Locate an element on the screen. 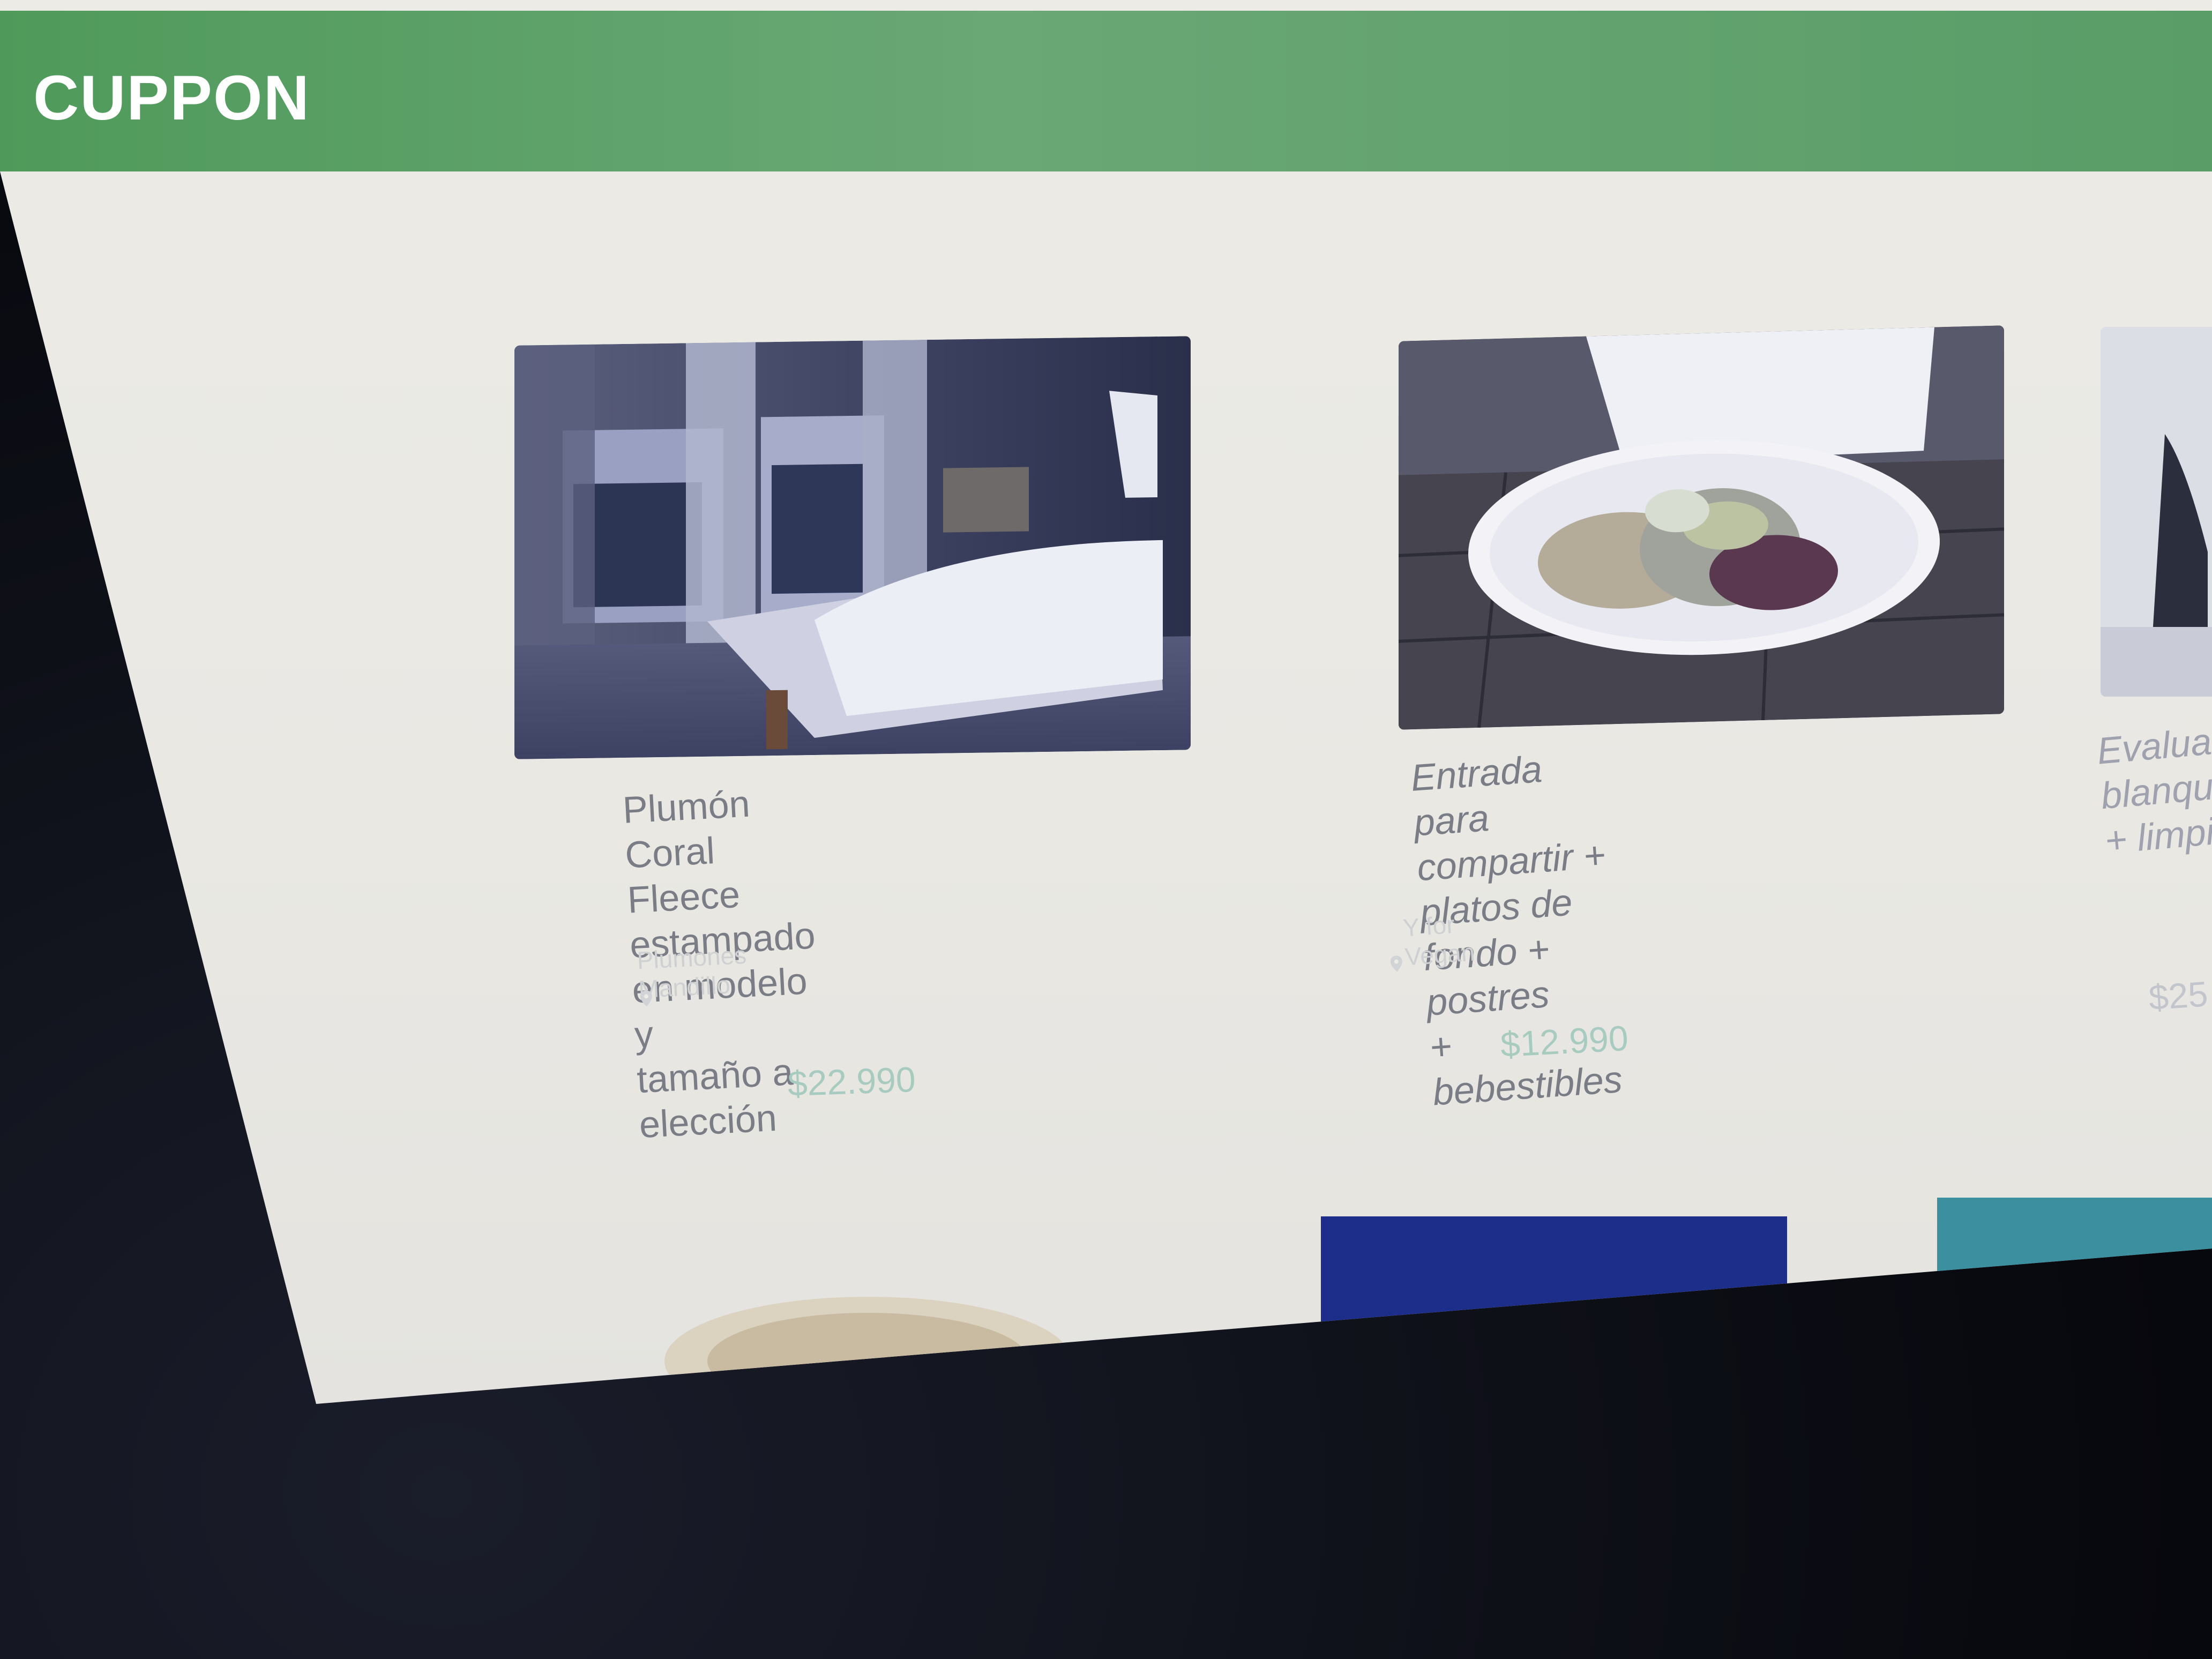 Image resolution: width=2212 pixels, height=1659 pixels. dental-photo is located at coordinates (2156, 512).